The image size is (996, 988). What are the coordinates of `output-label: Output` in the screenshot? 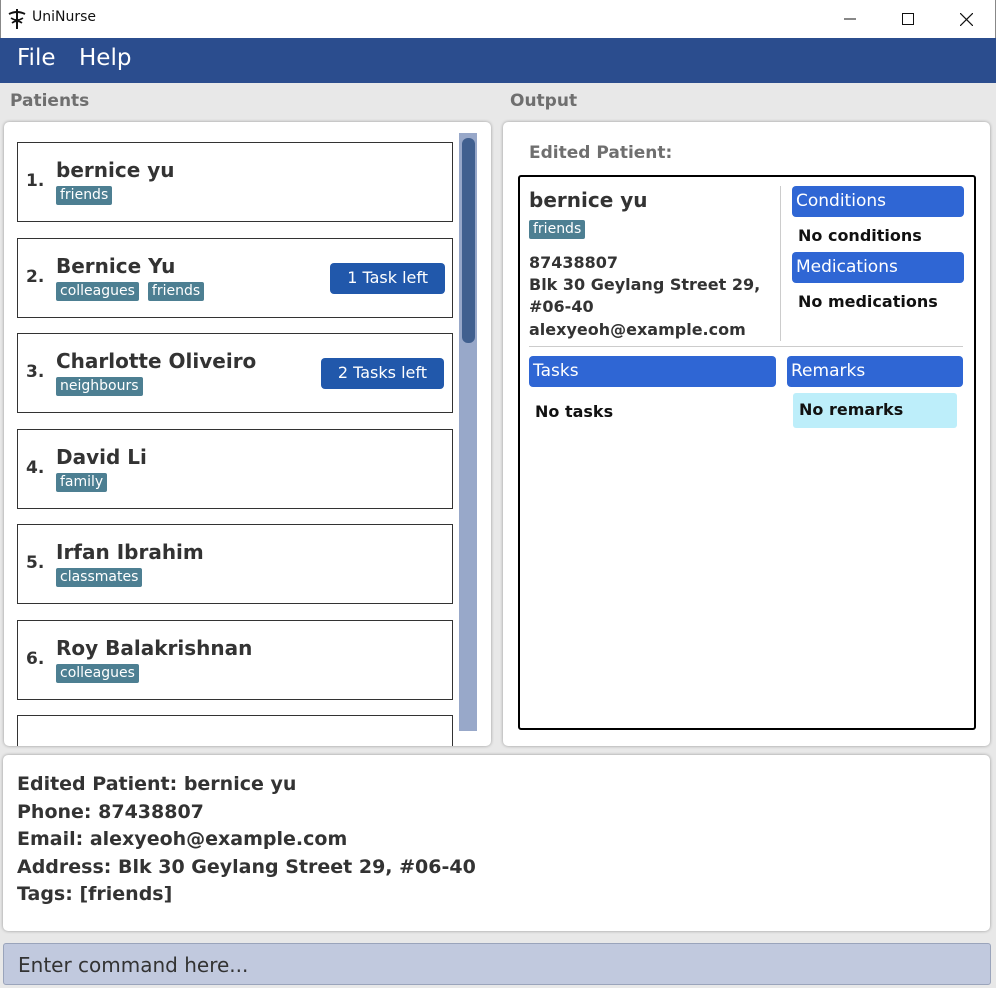 It's located at (544, 101).